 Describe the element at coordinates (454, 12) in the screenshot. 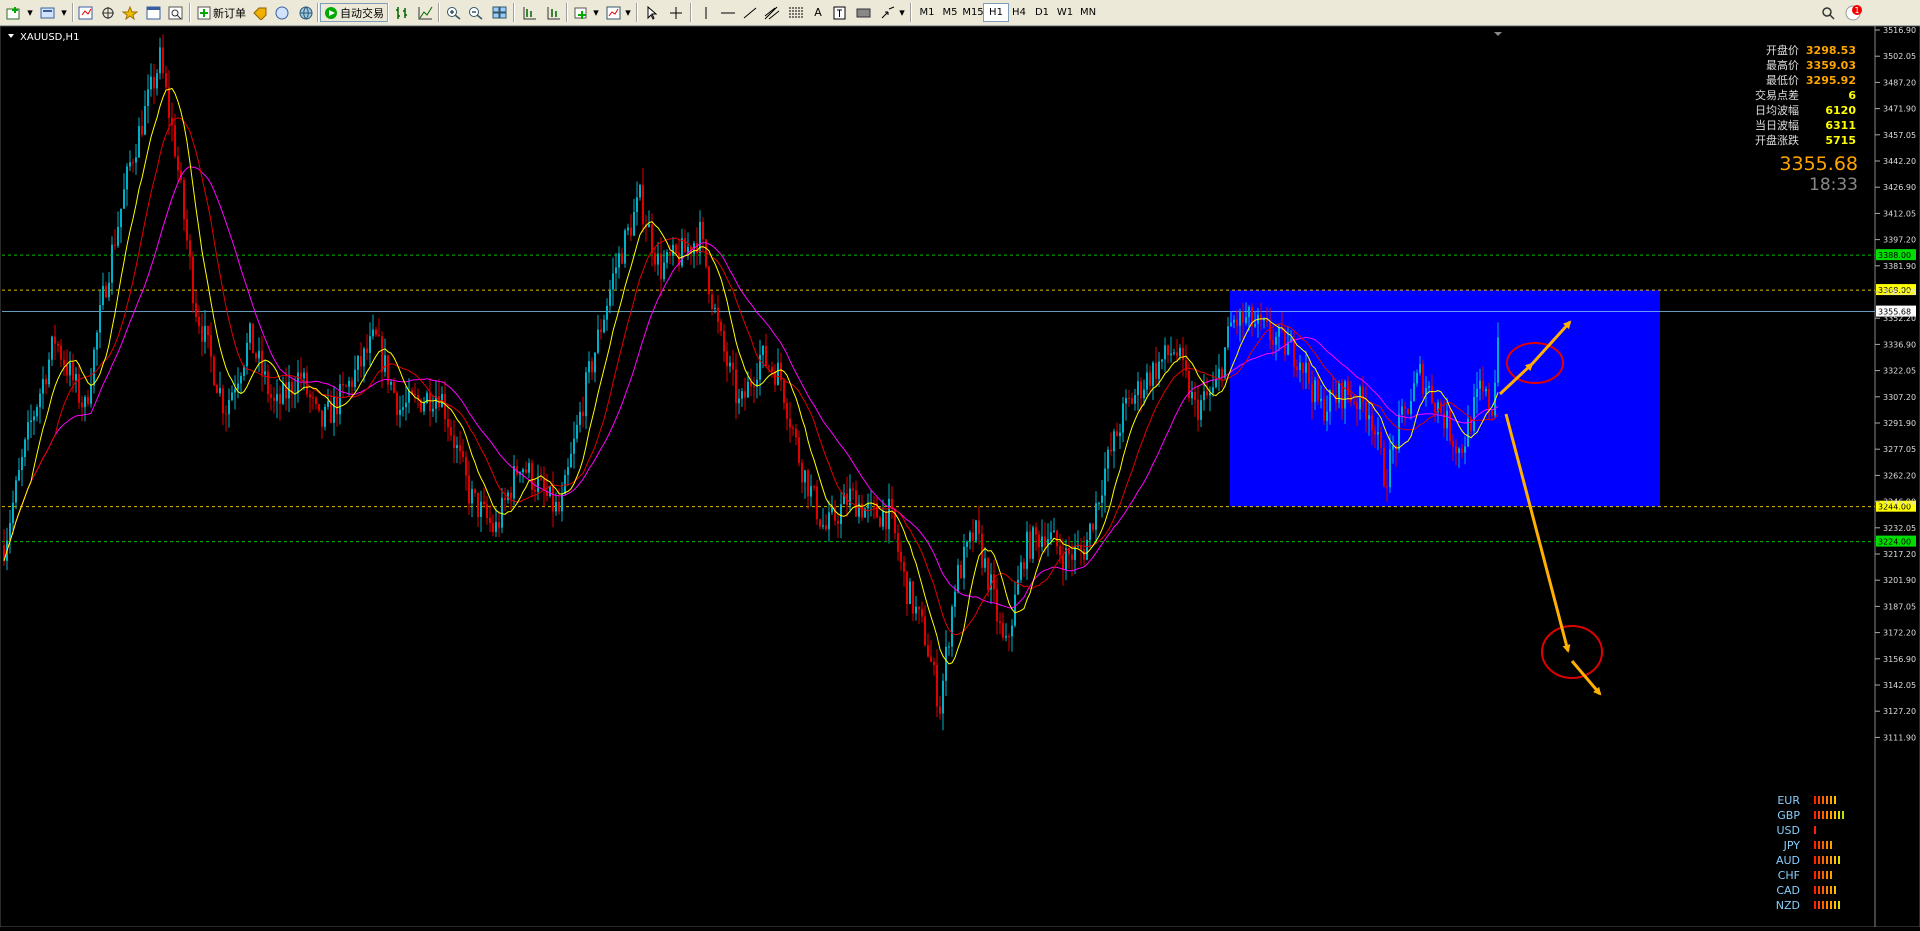

I see `zoom-in-icon` at that location.